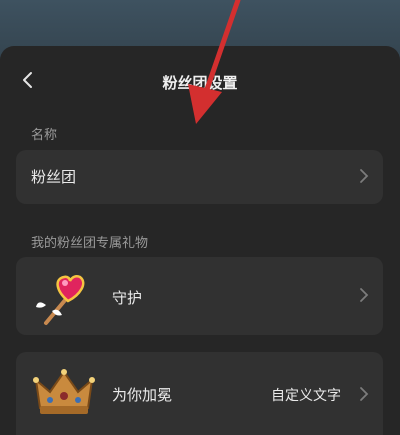  I want to click on gift-custom-text: 自定义文字, so click(306, 396).